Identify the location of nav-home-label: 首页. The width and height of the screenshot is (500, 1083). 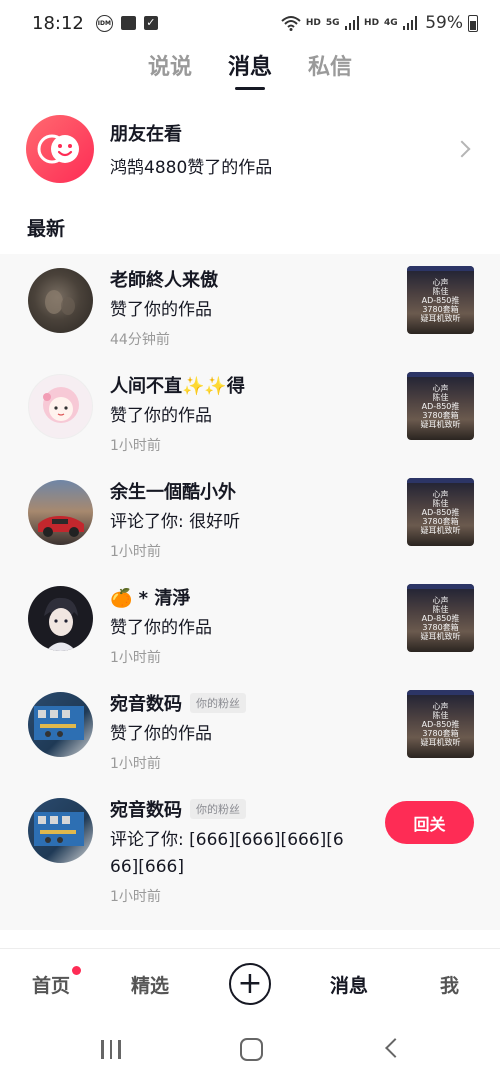
(51, 986).